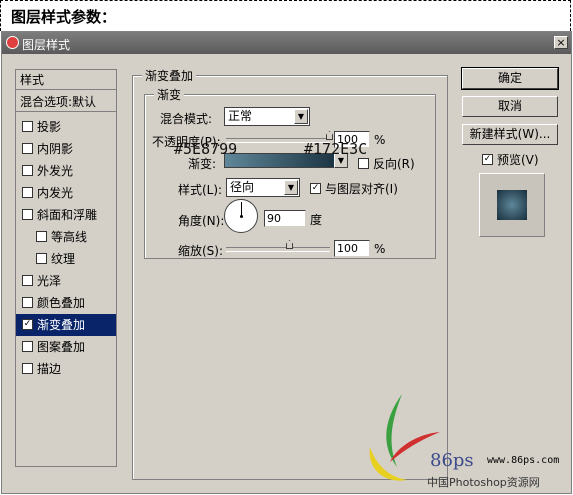 This screenshot has width=573, height=495. I want to click on style-item: ✓ 渐变叠加, so click(66, 325).